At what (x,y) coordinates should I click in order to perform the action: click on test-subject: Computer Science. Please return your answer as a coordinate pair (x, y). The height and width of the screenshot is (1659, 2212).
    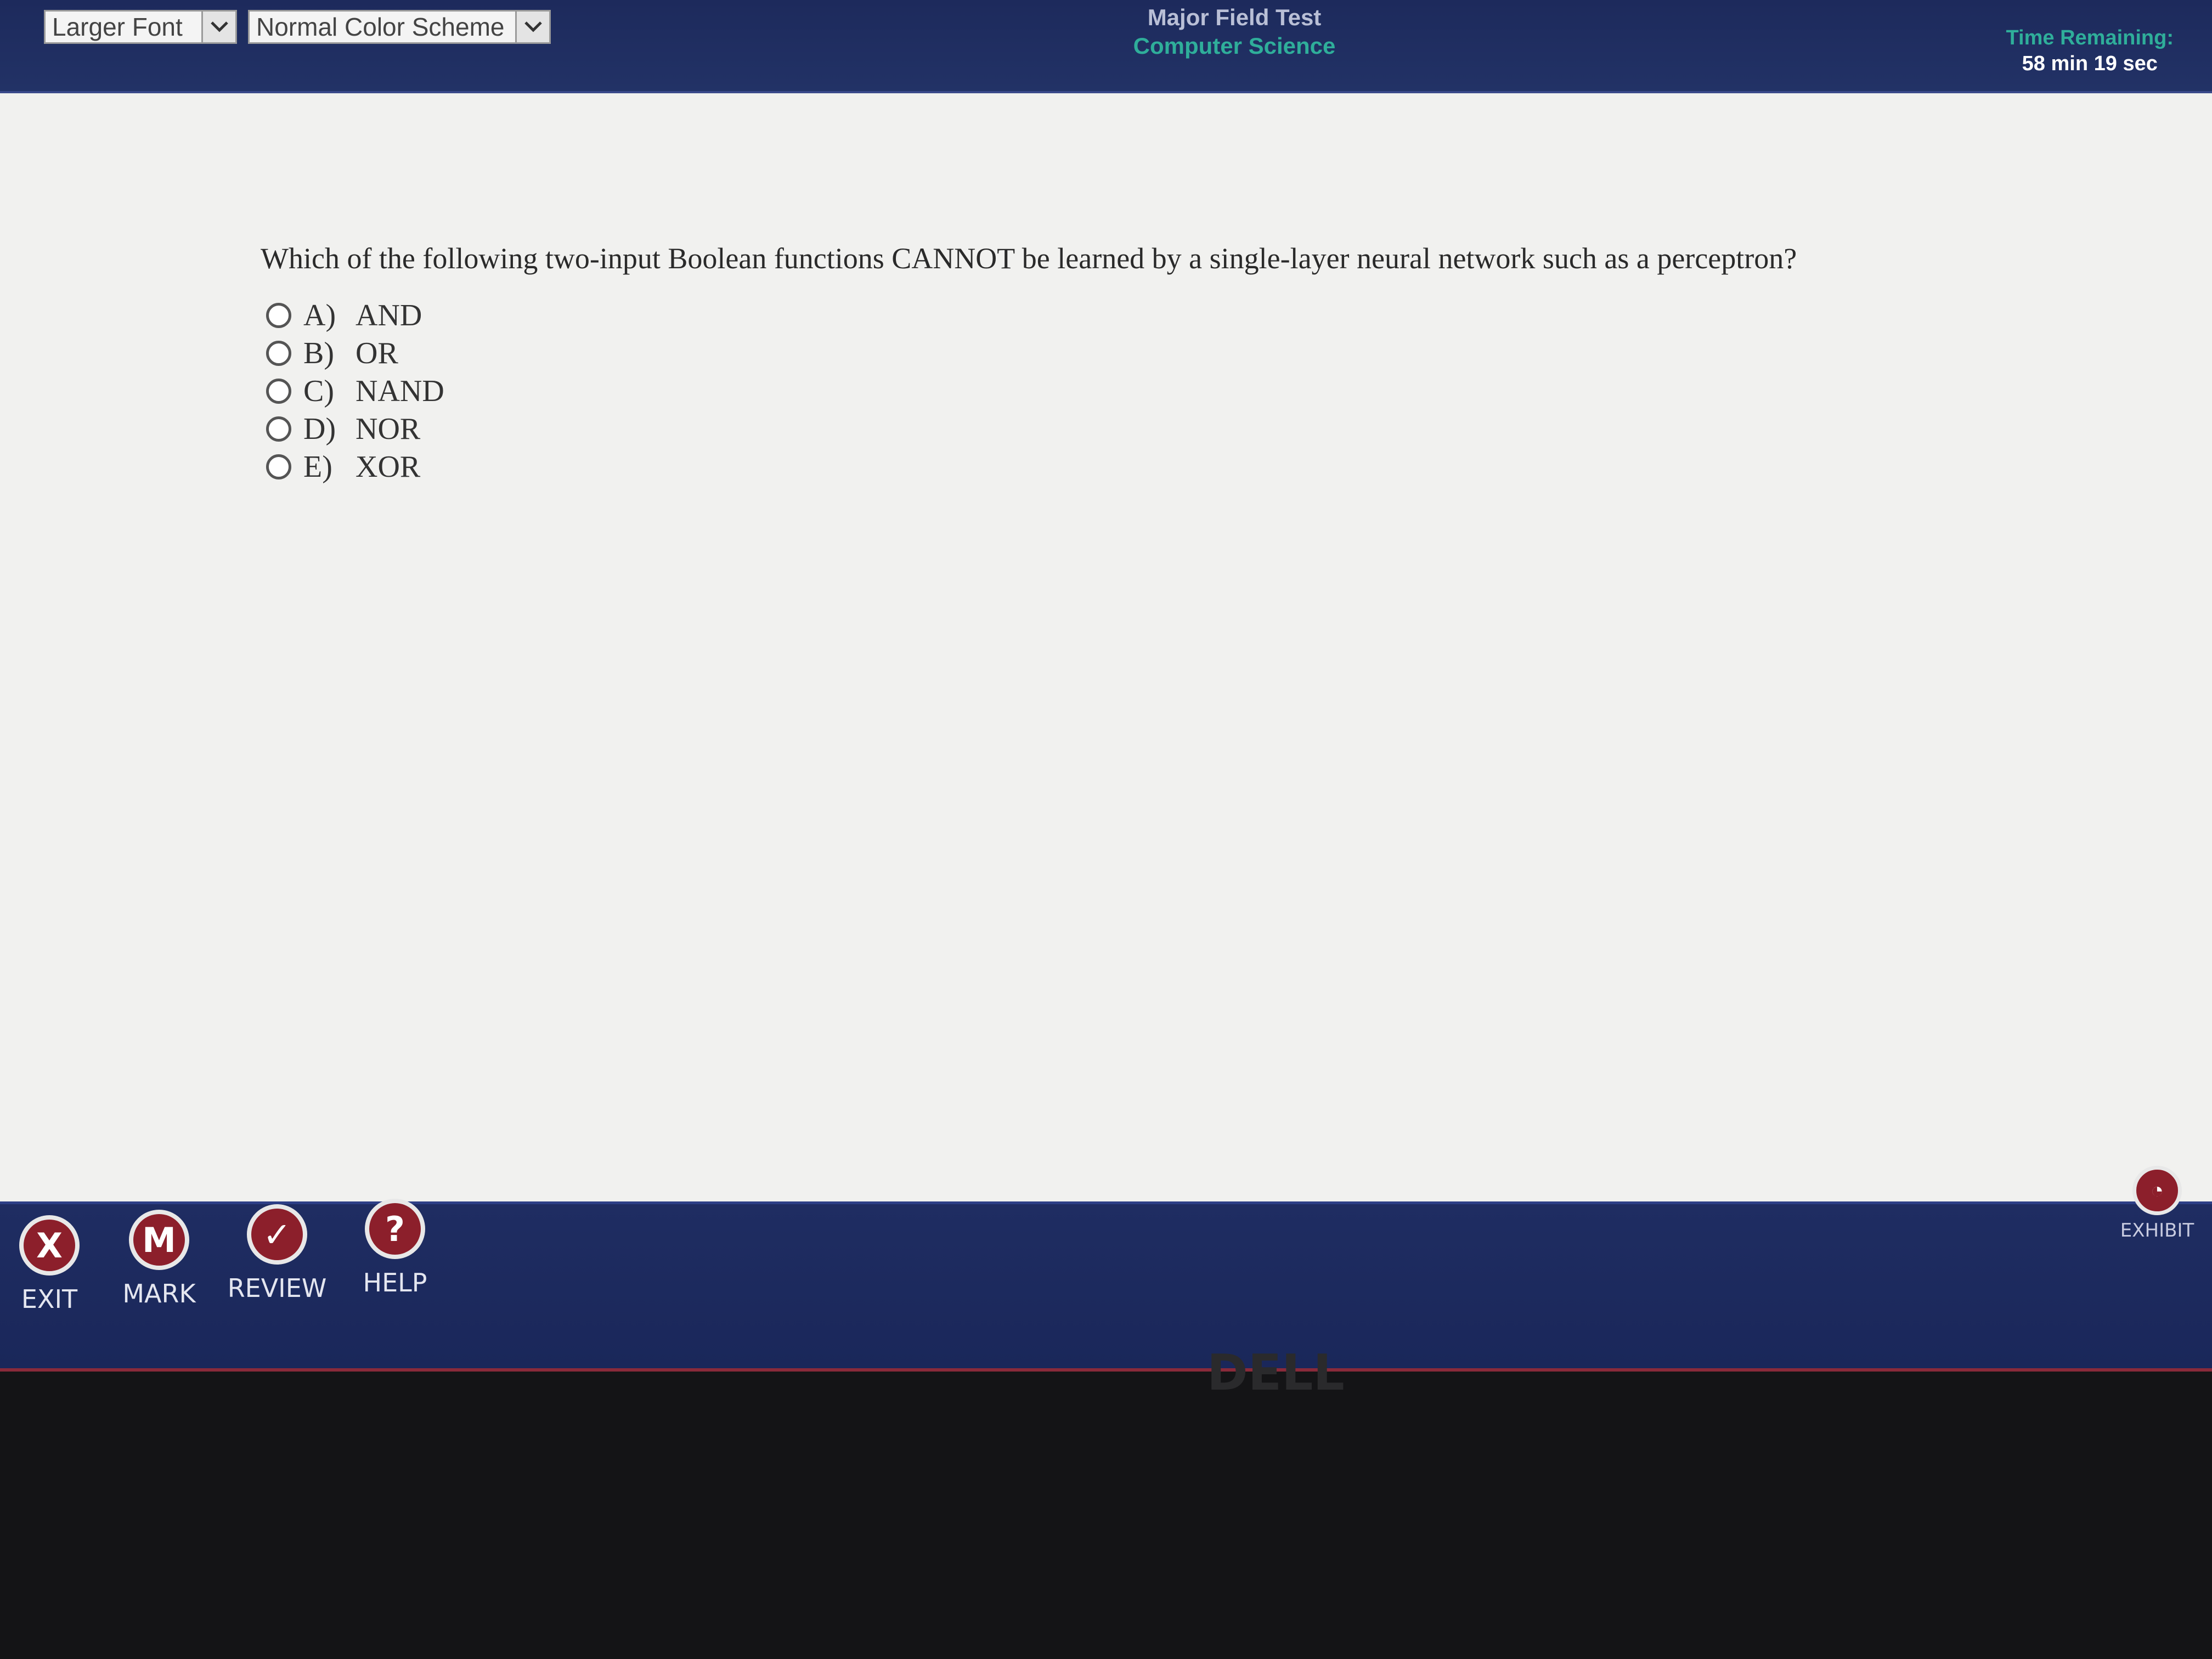
    Looking at the image, I should click on (1235, 46).